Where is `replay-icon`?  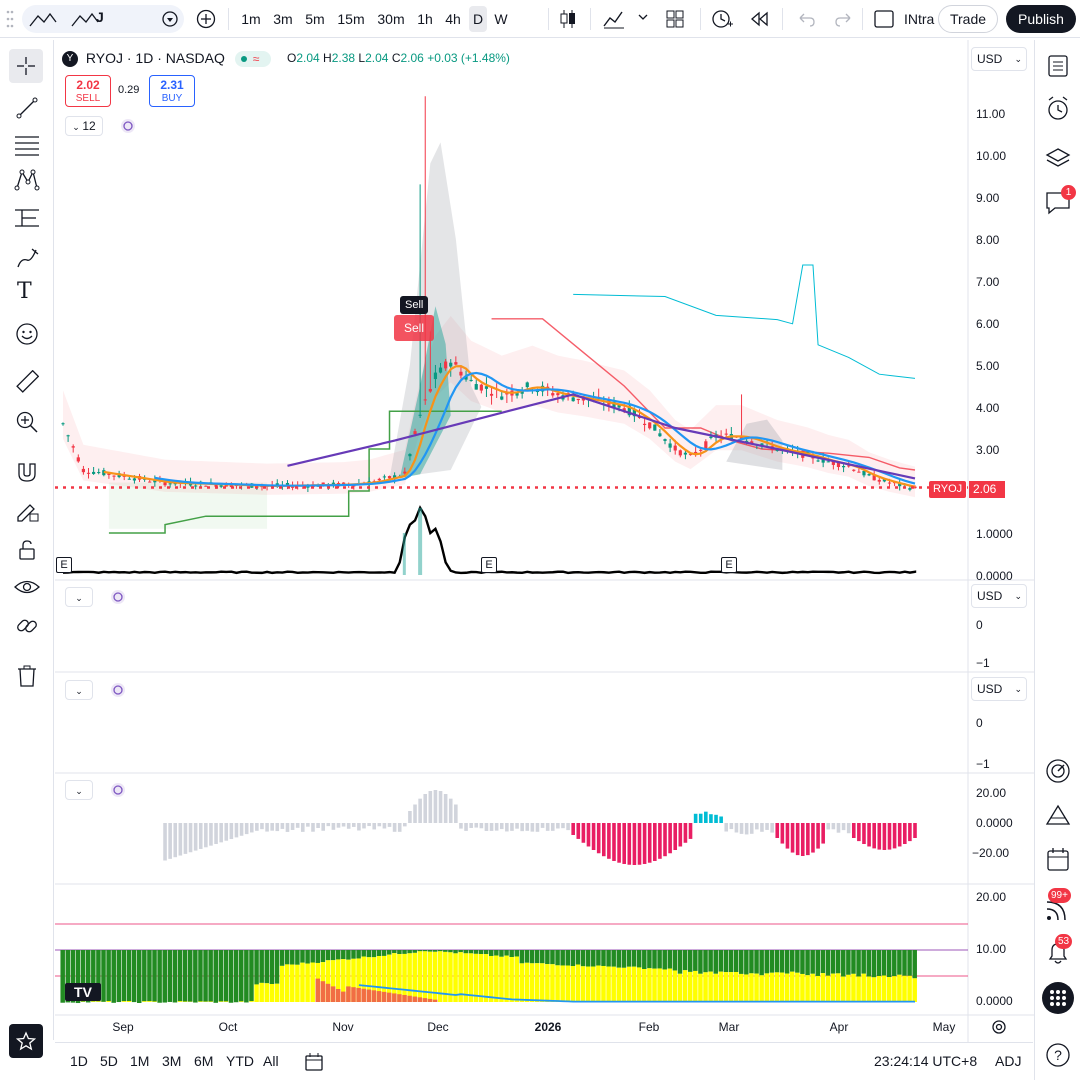
replay-icon is located at coordinates (760, 19).